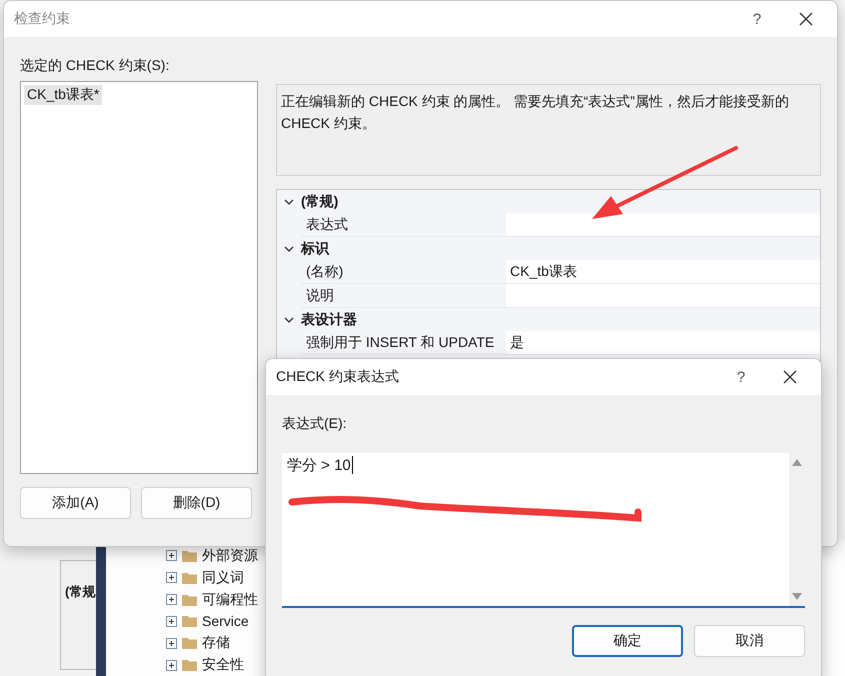 Image resolution: width=845 pixels, height=676 pixels. I want to click on panel-heading: (常规, so click(78, 615).